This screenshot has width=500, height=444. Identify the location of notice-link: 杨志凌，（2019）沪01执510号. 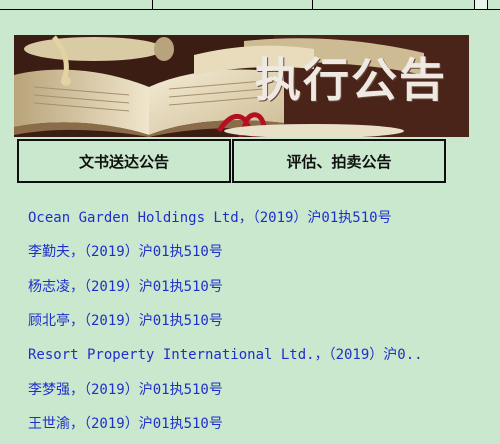
(258, 286).